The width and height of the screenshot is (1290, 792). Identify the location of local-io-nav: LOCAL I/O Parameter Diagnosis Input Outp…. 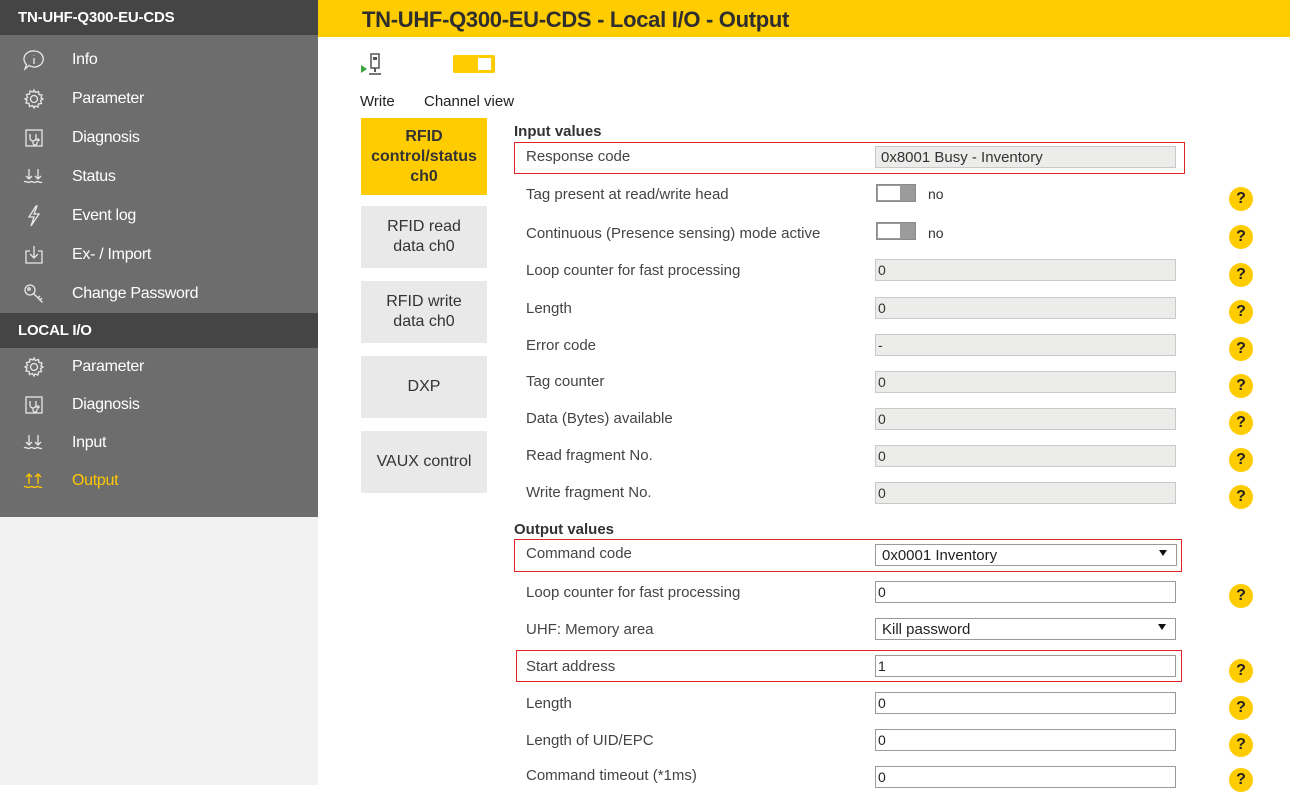
(159, 415).